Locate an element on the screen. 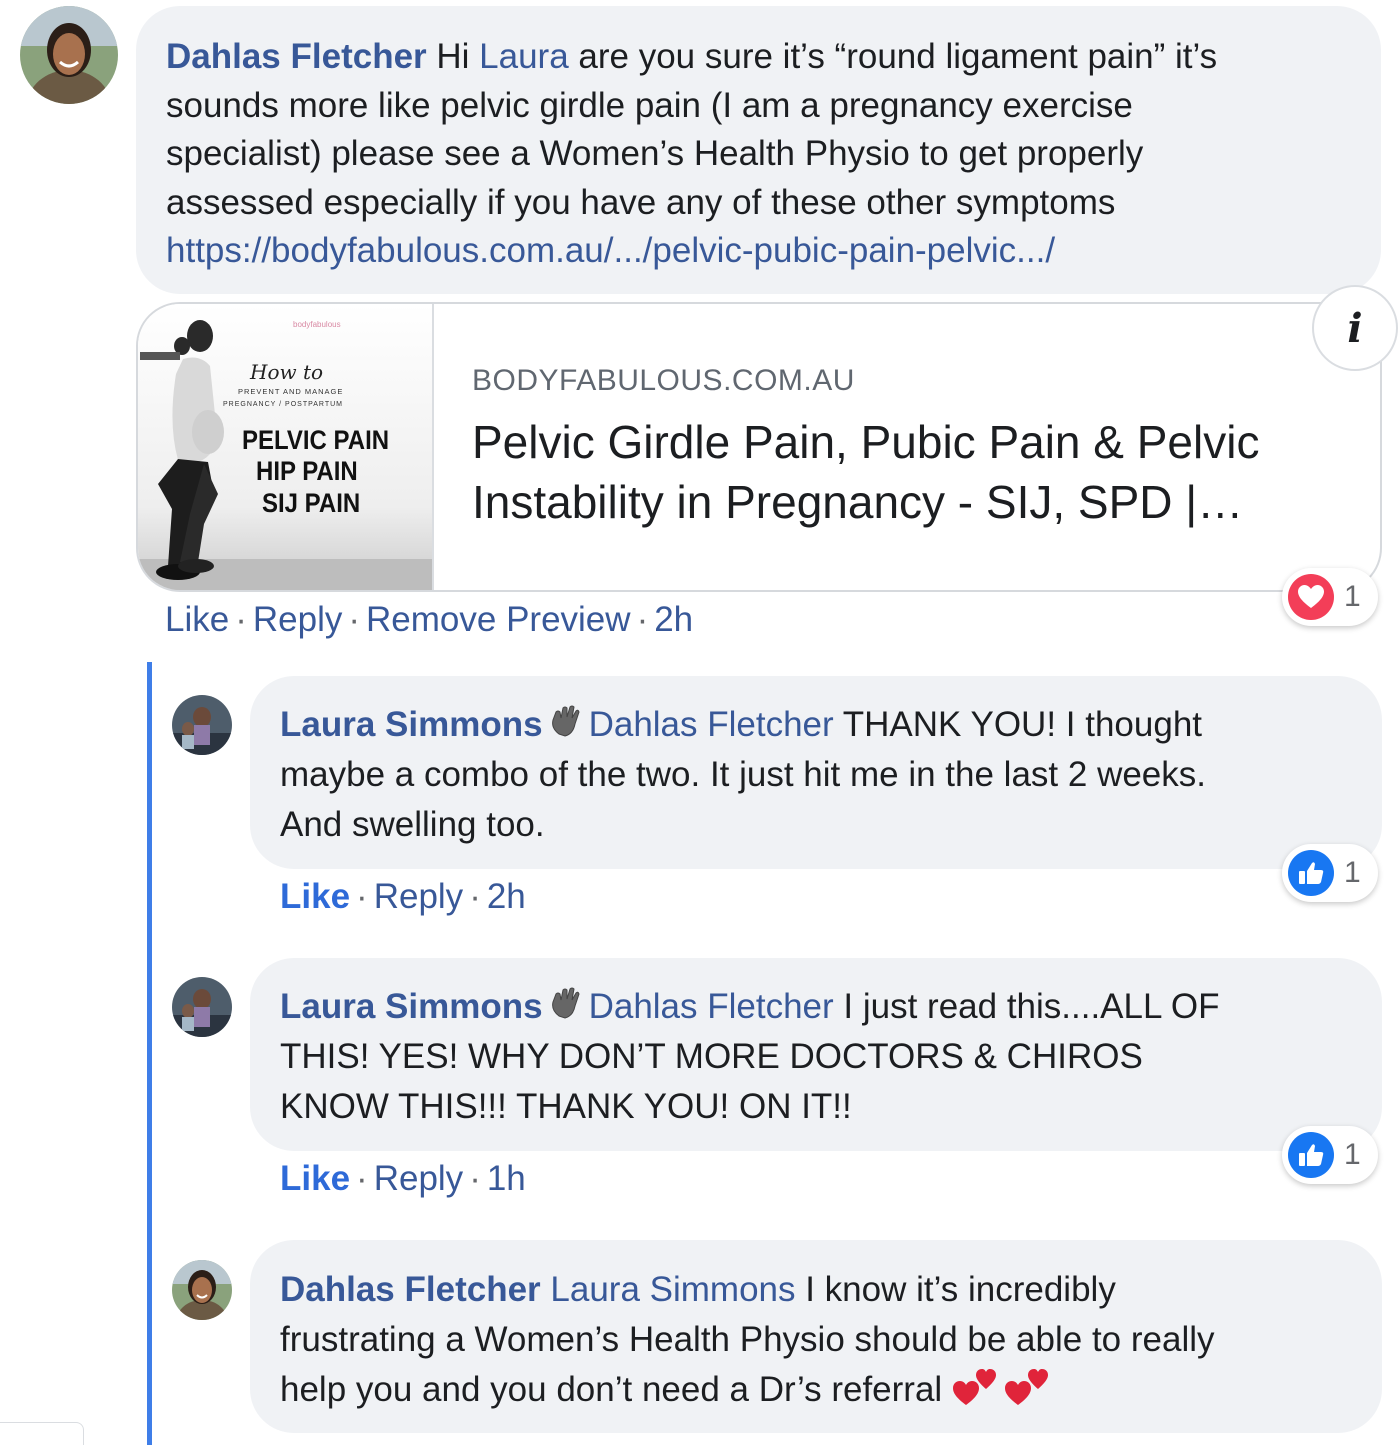 The width and height of the screenshot is (1399, 1445). reply-author: Dahlas Fletcher is located at coordinates (410, 1289).